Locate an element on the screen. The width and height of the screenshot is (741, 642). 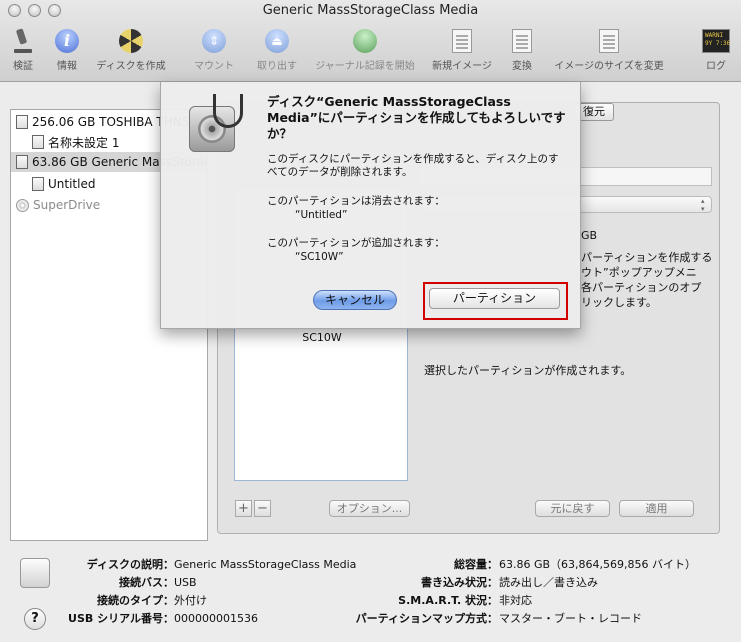
toolbar: 検証 i 情報 ディスクを作成 ⇕ マウント ⏏ 取り出す ジャーナル記録を開始 is located at coordinates (370, 51).